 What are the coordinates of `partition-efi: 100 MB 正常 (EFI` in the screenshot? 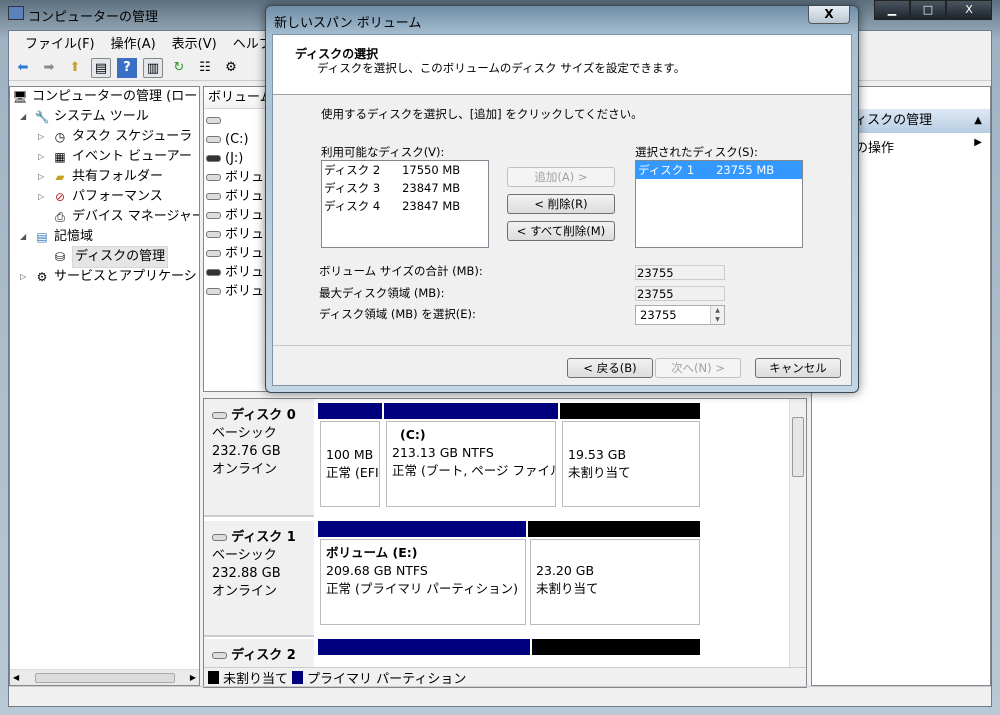 It's located at (350, 464).